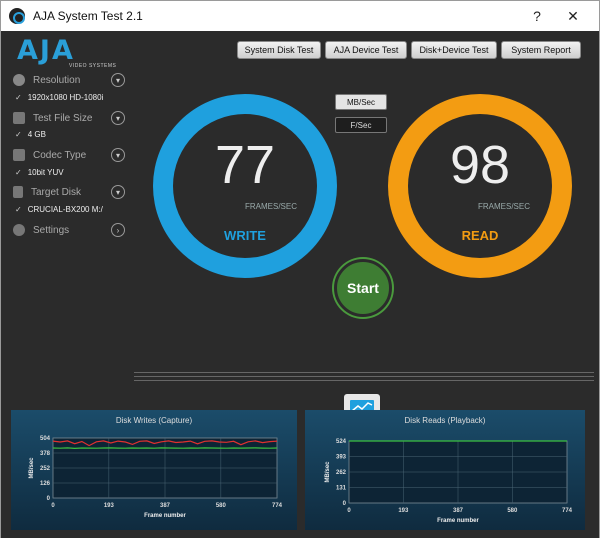 The width and height of the screenshot is (600, 538). What do you see at coordinates (541, 50) in the screenshot?
I see `tab-system-report: System Report` at bounding box center [541, 50].